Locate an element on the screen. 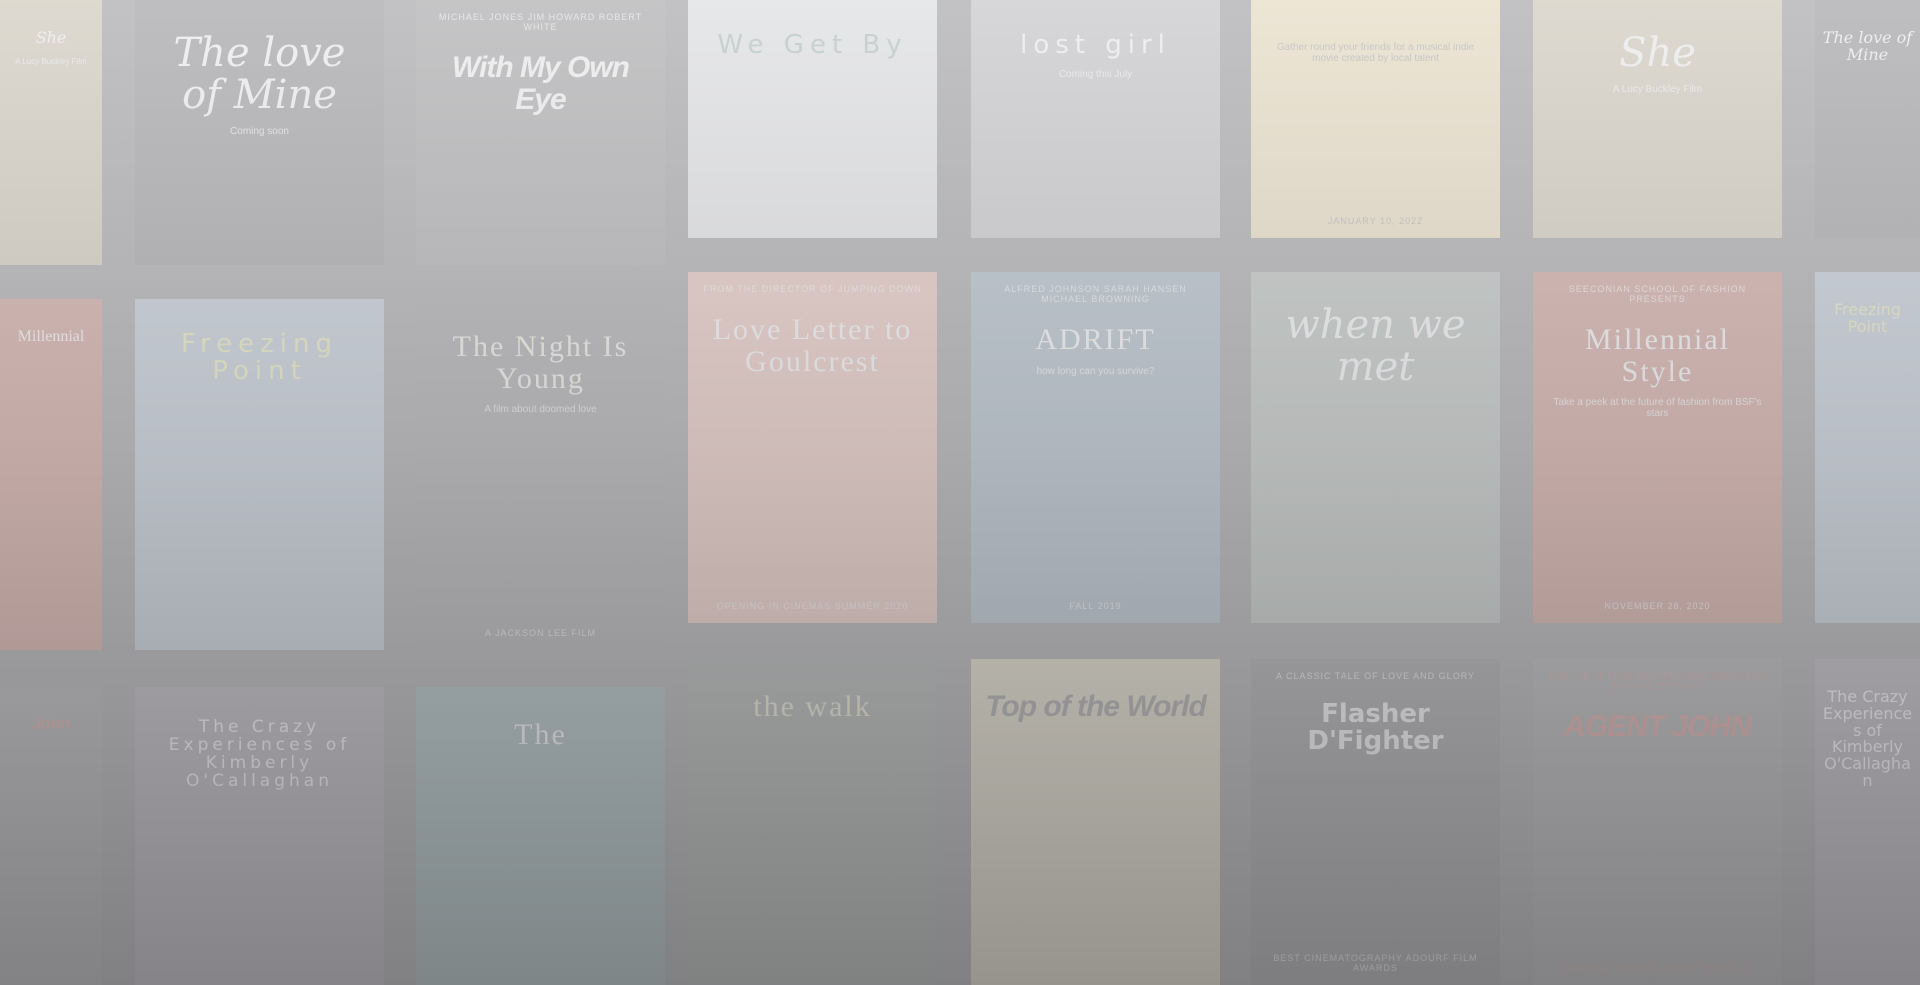 The image size is (1920, 985). poster-title: We Get By is located at coordinates (812, 45).